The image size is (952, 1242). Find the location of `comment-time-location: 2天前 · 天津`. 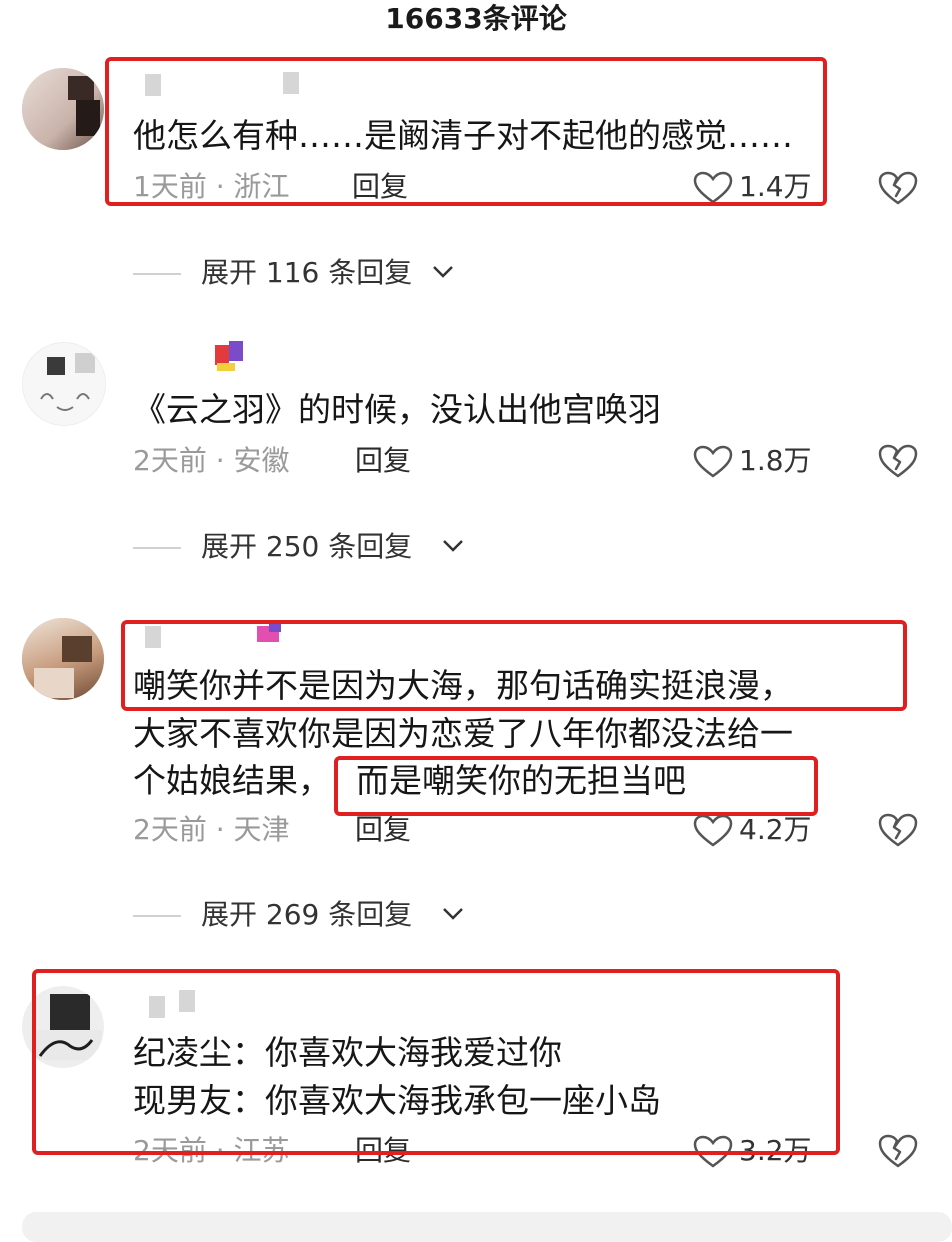

comment-time-location: 2天前 · 天津 is located at coordinates (211, 829).